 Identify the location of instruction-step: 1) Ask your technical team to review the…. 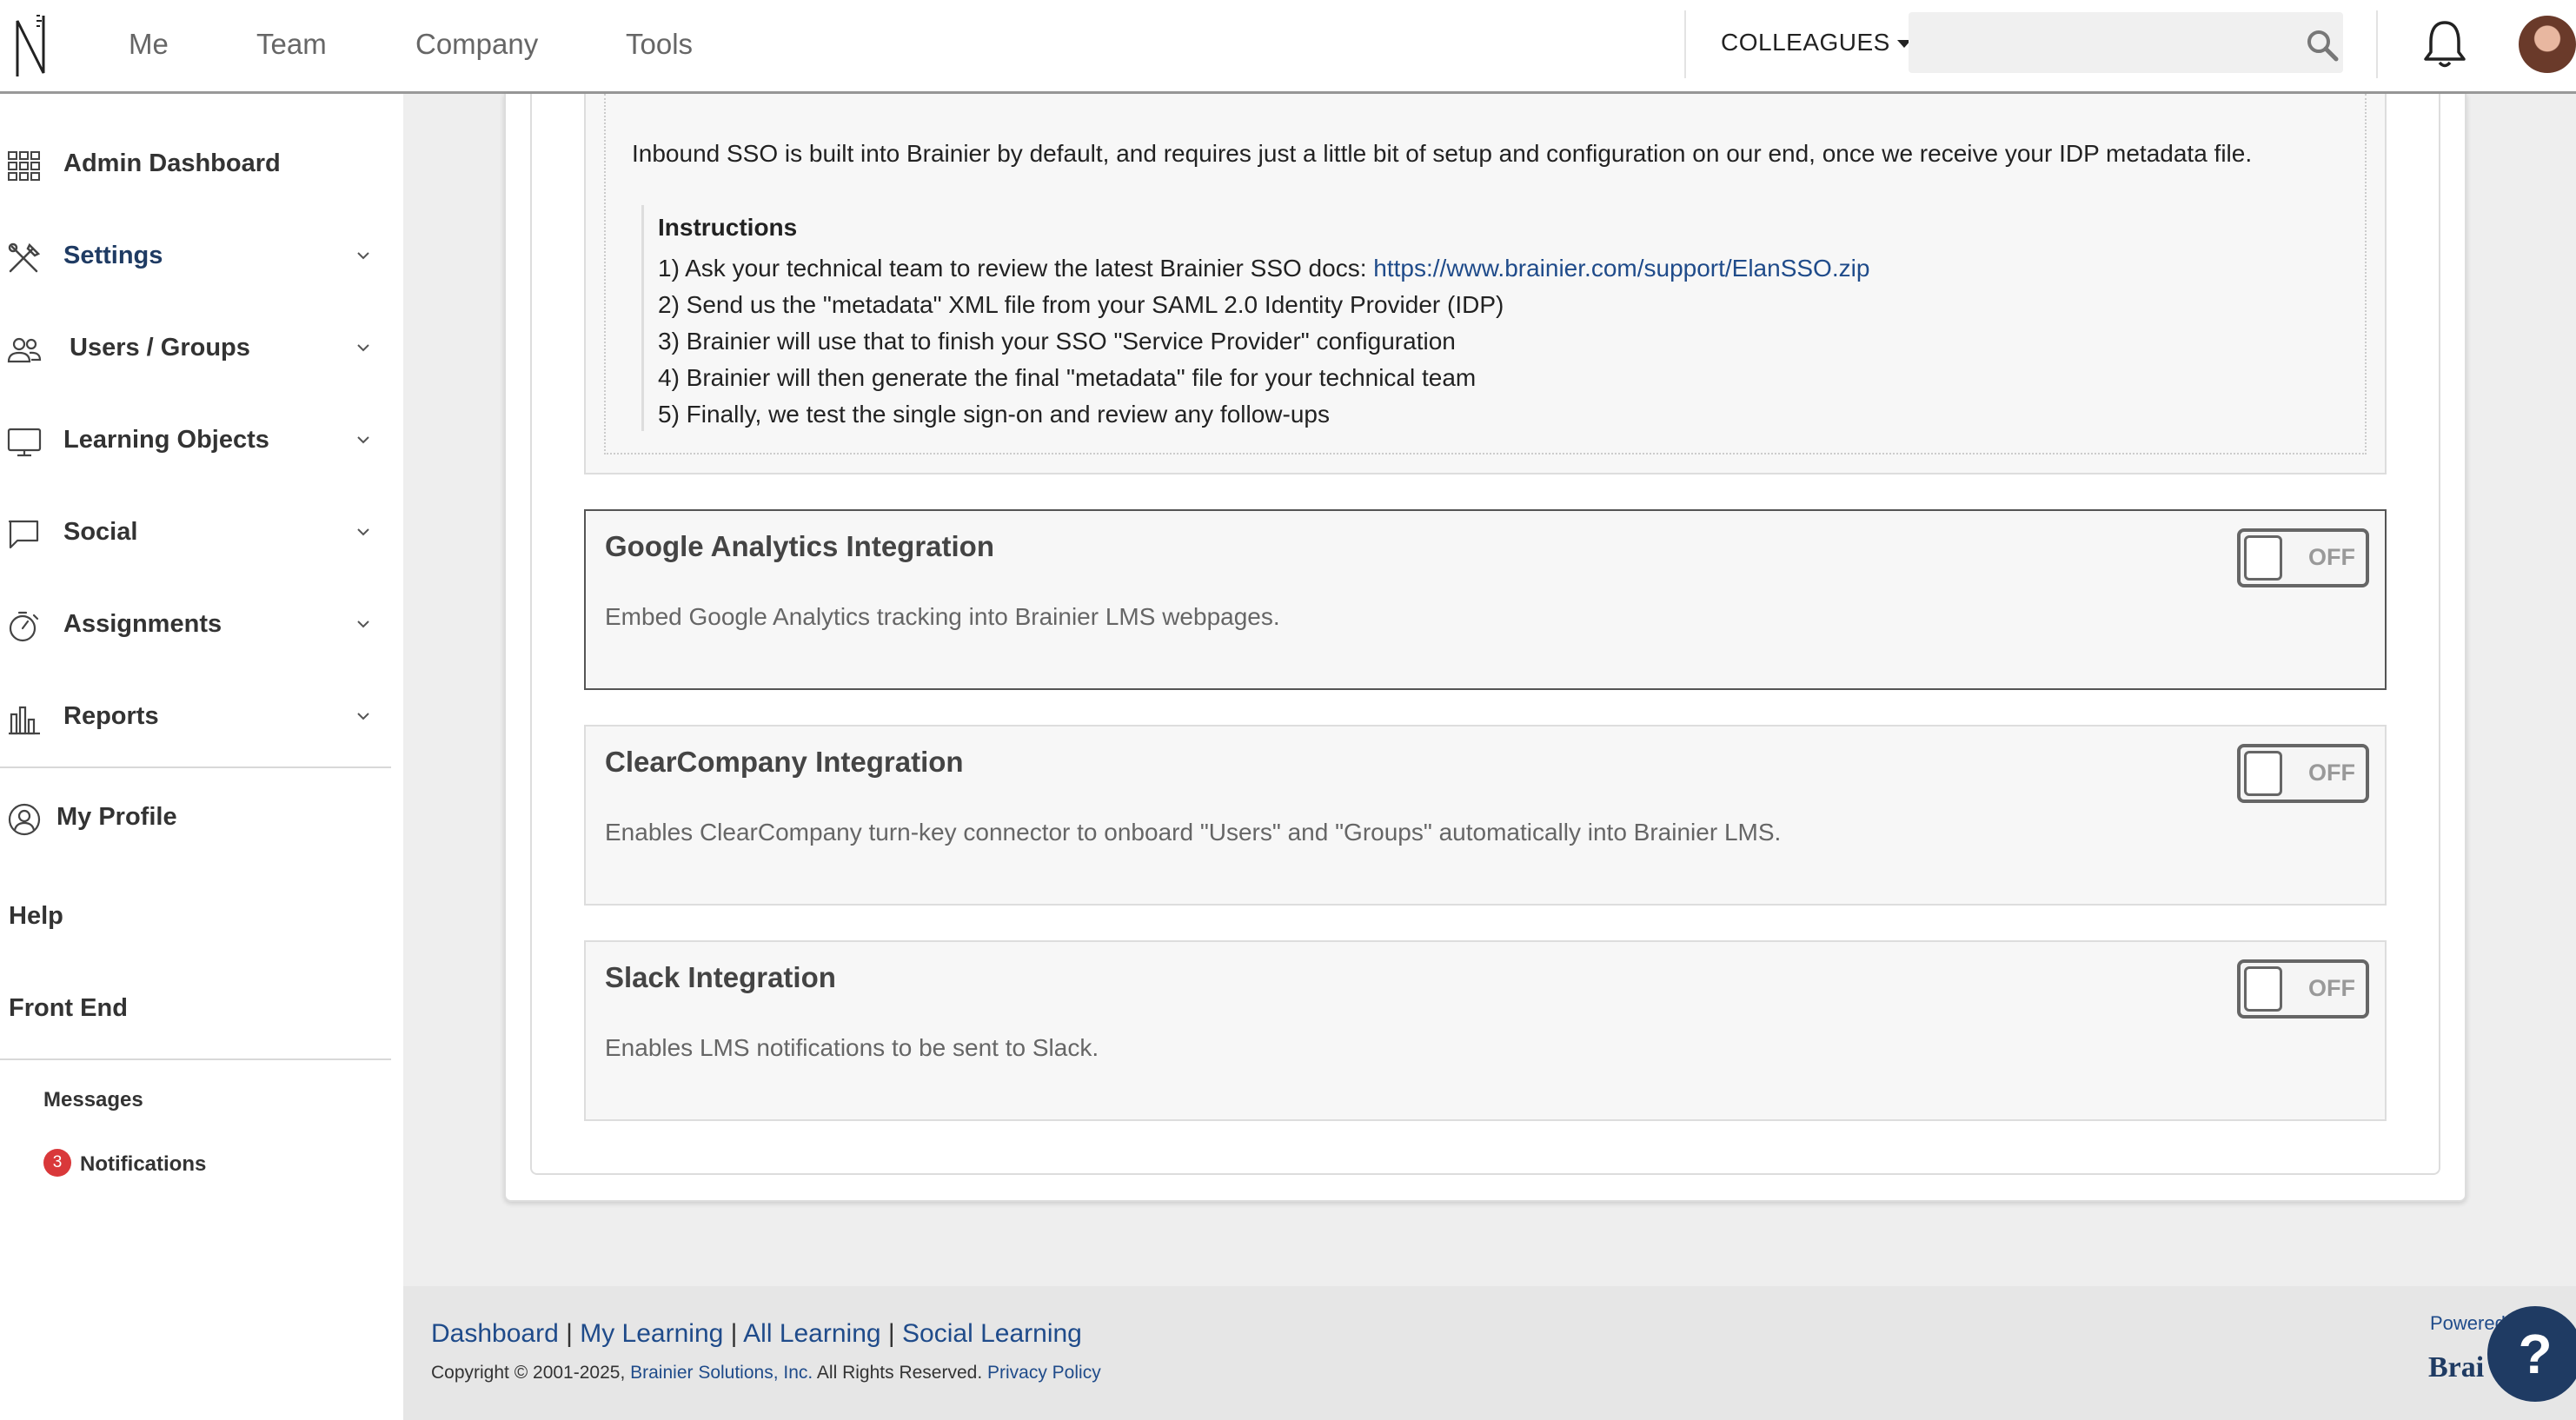
(1263, 268).